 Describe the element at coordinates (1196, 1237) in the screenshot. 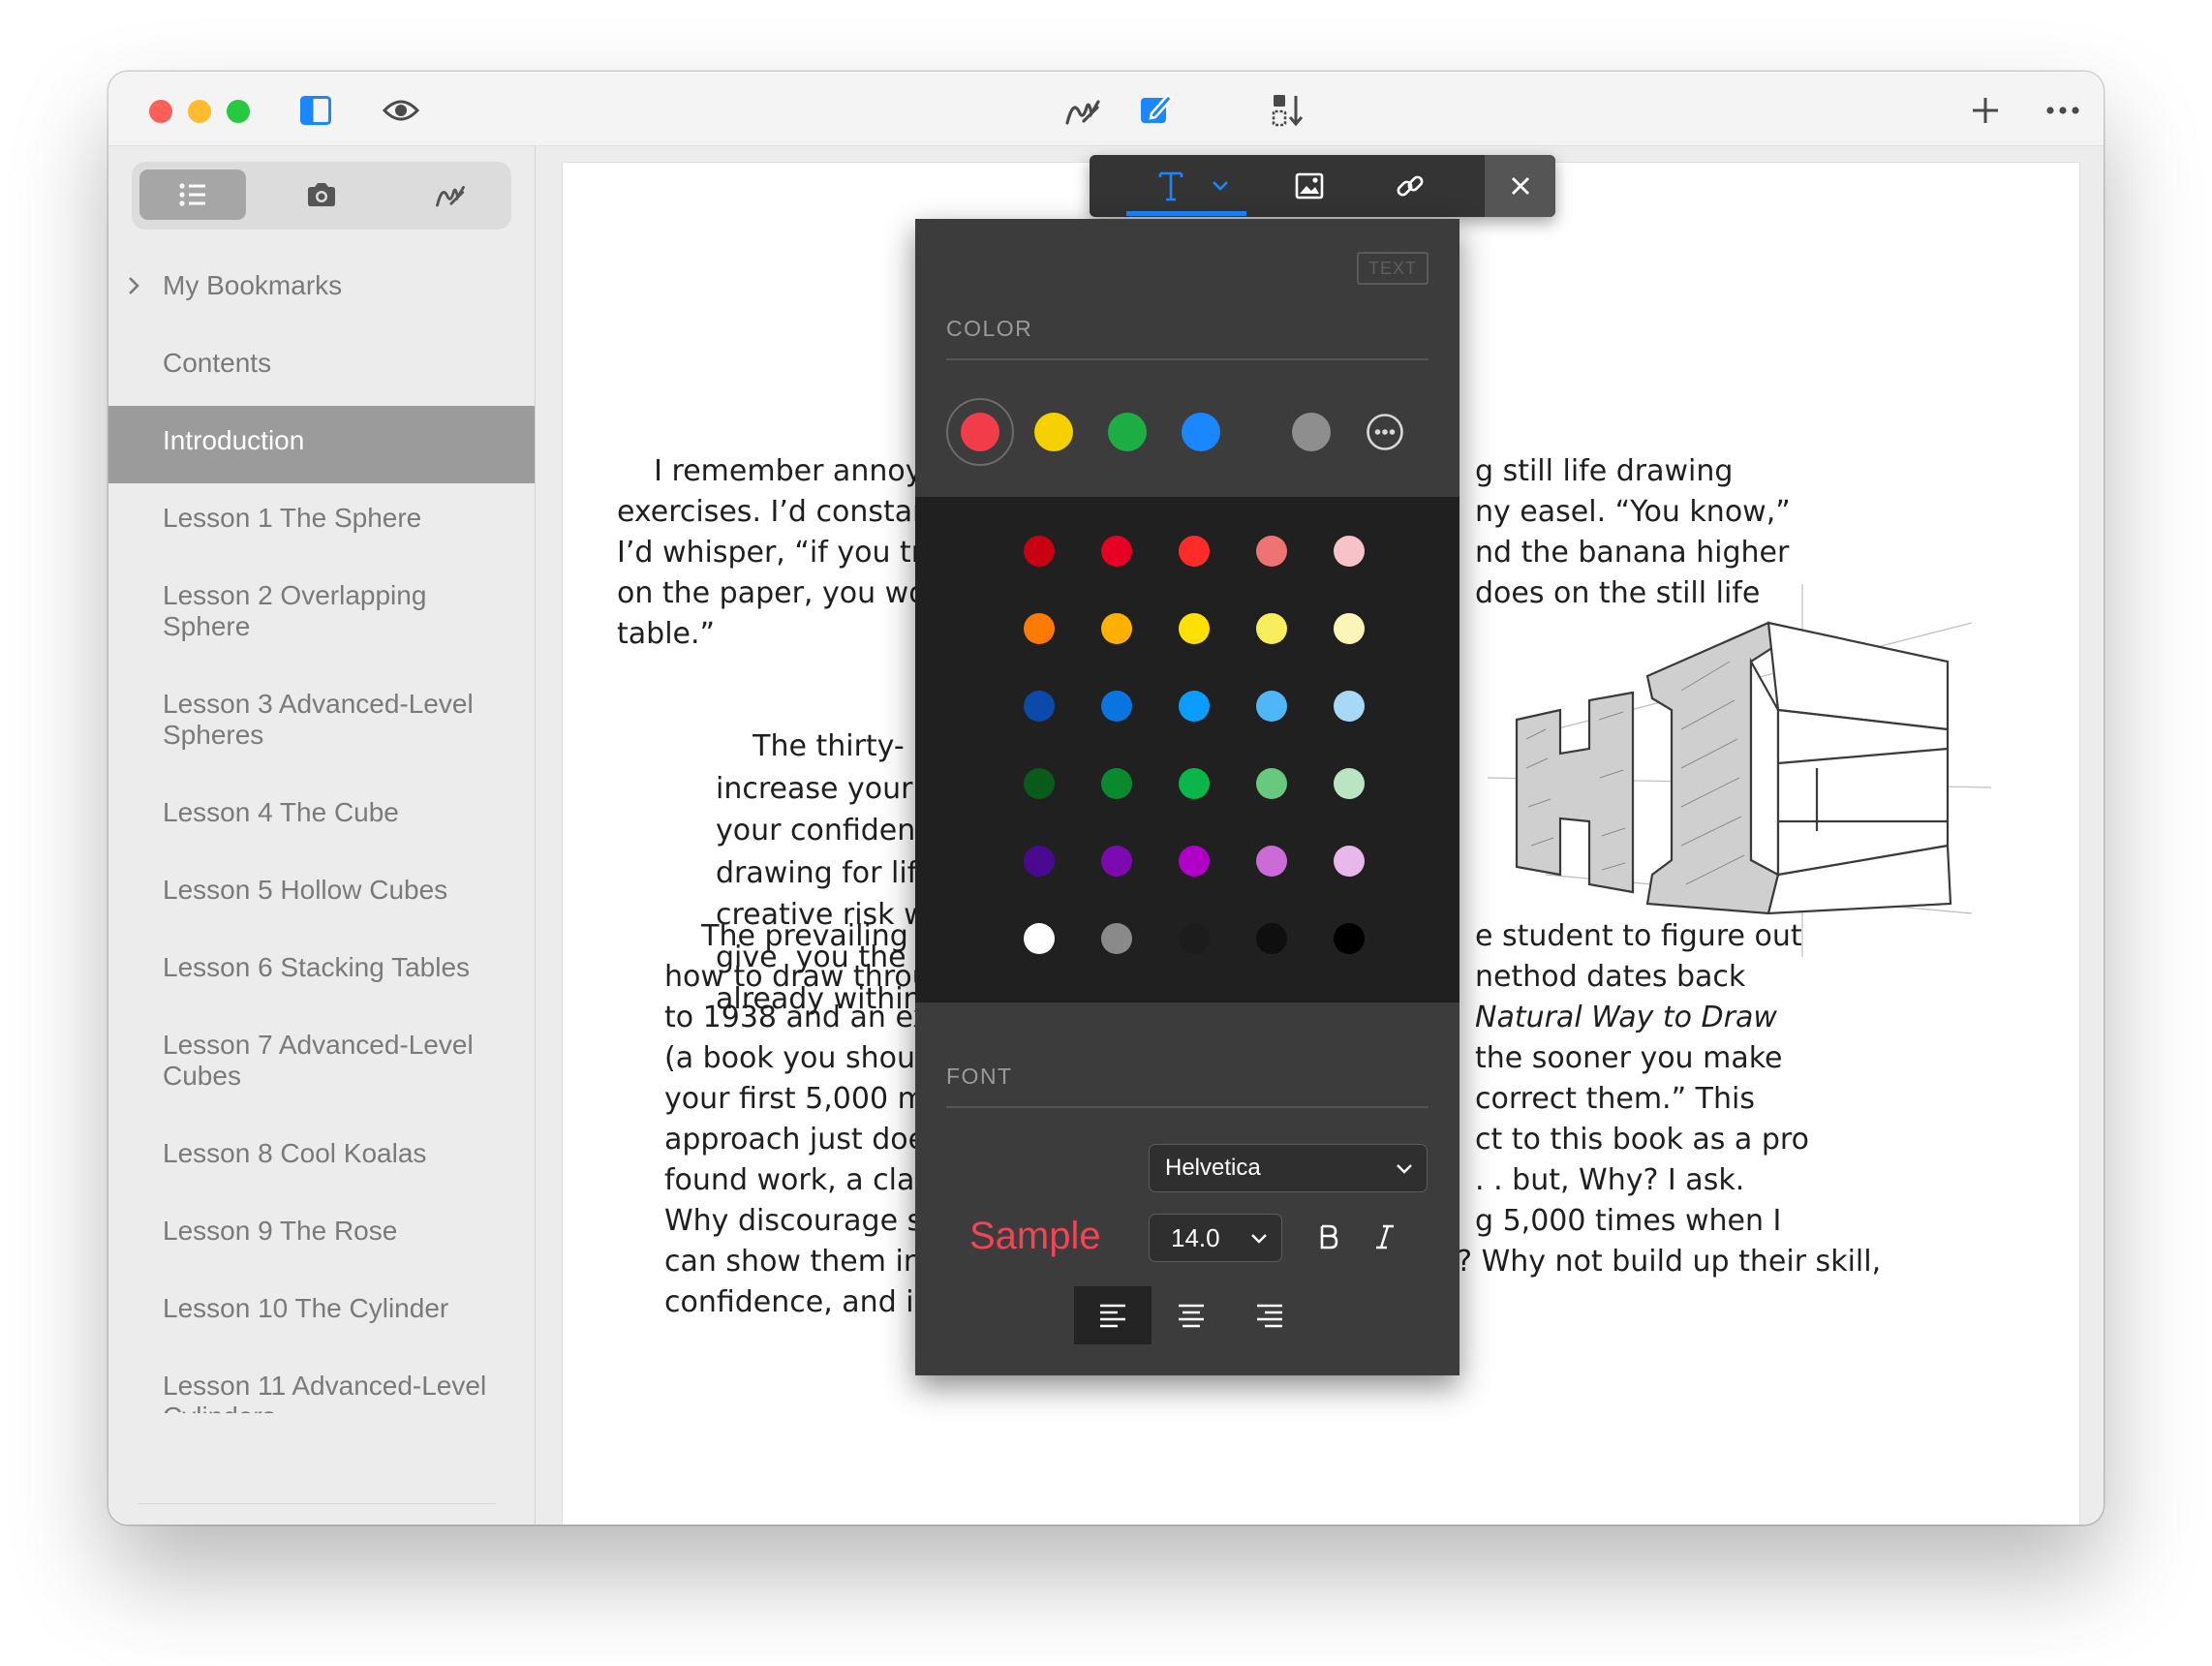

I see `font-size-value: 14.0` at that location.